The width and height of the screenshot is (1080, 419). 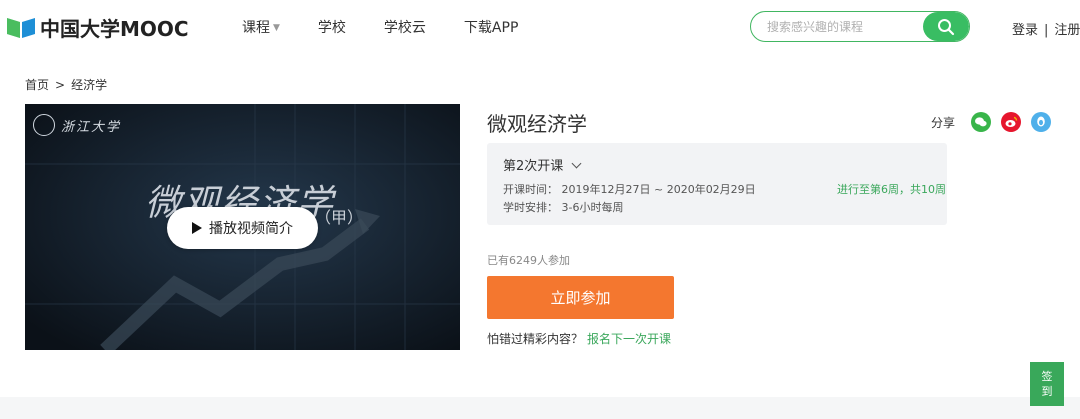 What do you see at coordinates (91, 127) in the screenshot?
I see `university-name: 浙江大学` at bounding box center [91, 127].